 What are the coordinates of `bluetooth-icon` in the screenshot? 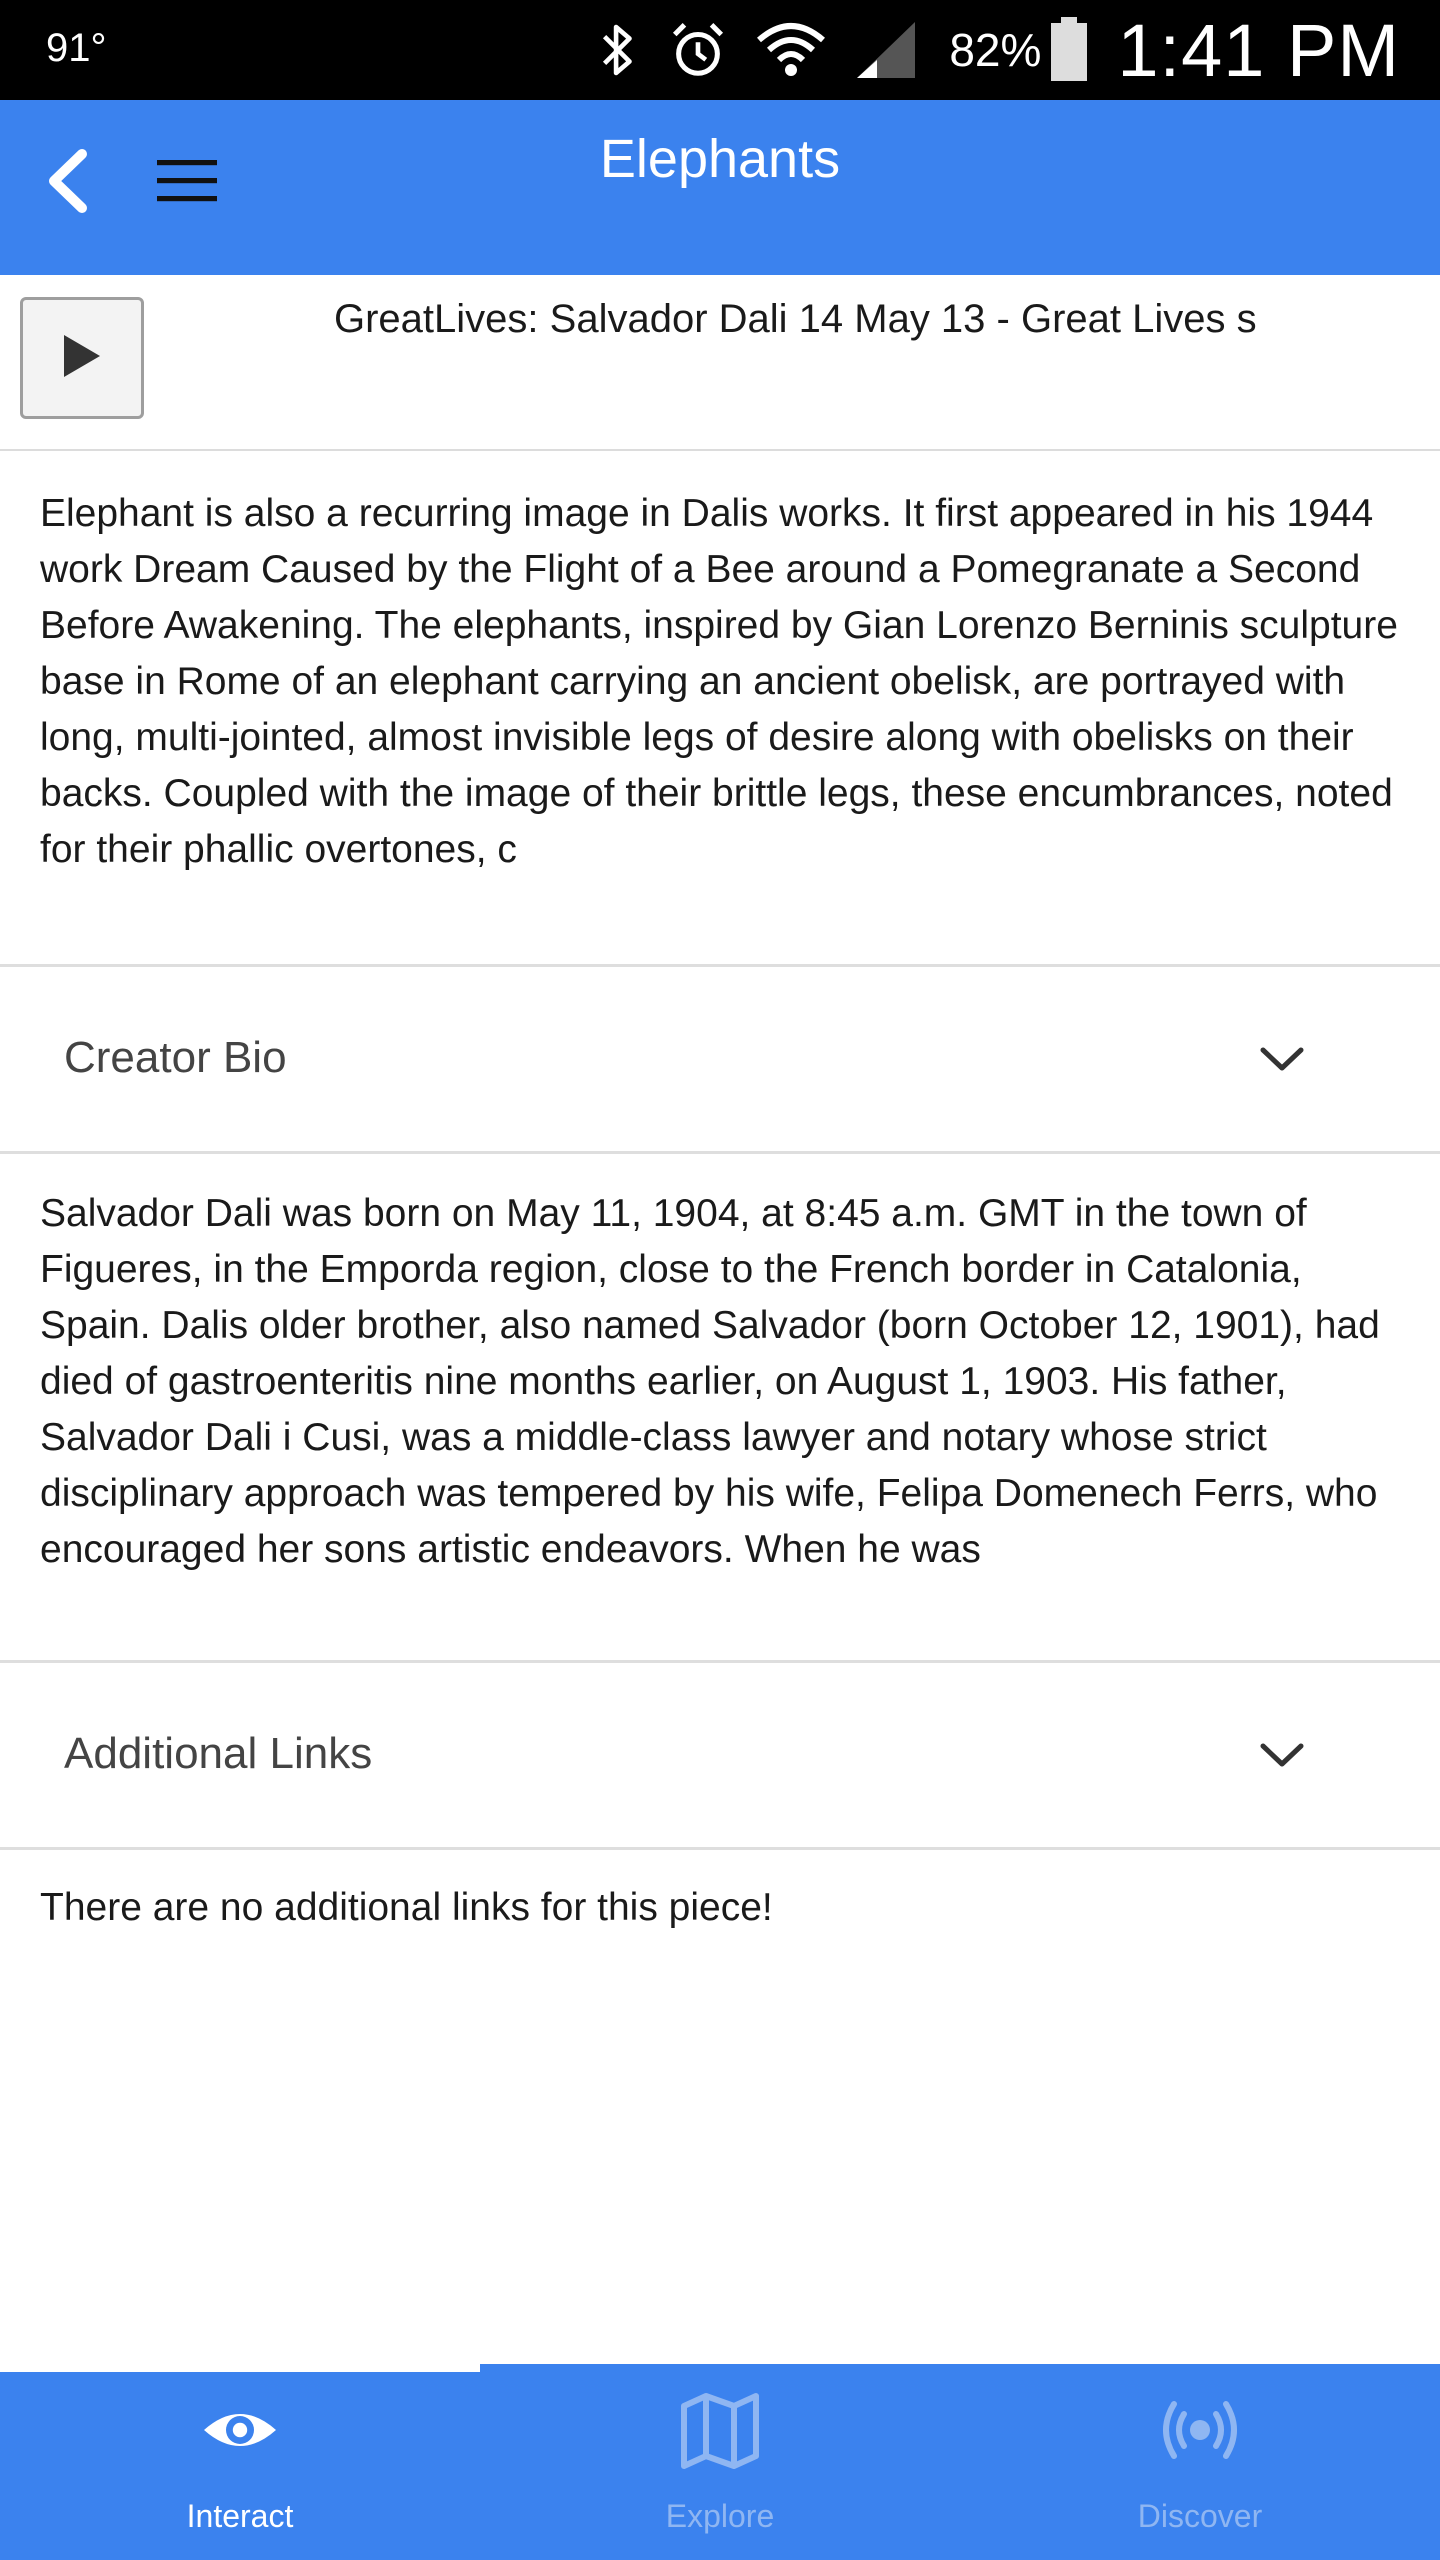 It's located at (618, 50).